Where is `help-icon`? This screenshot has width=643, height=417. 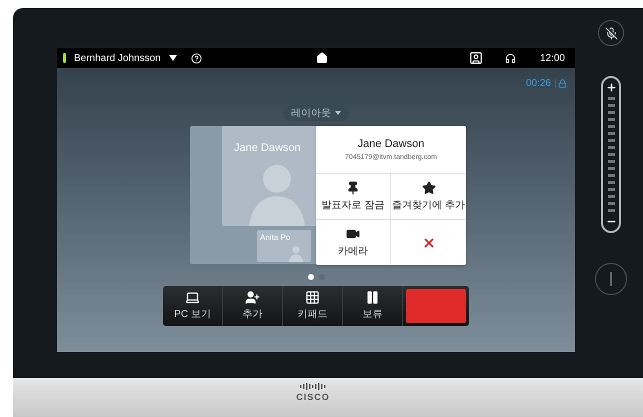 help-icon is located at coordinates (196, 58).